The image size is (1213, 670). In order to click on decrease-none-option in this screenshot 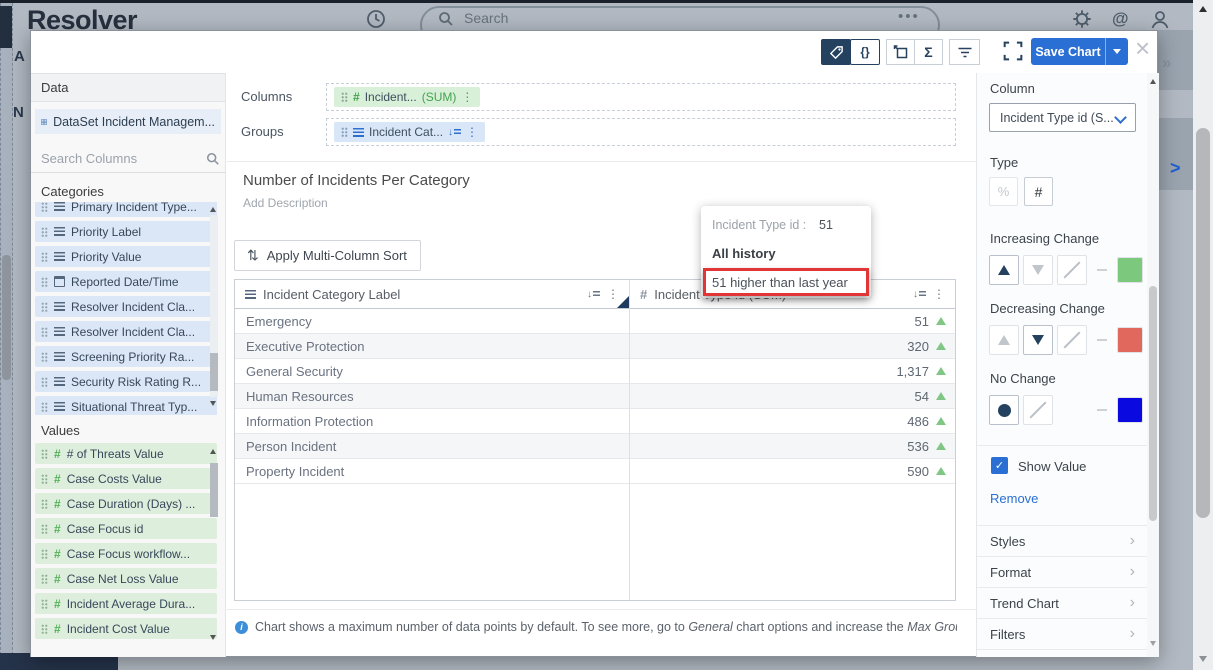, I will do `click(1072, 340)`.